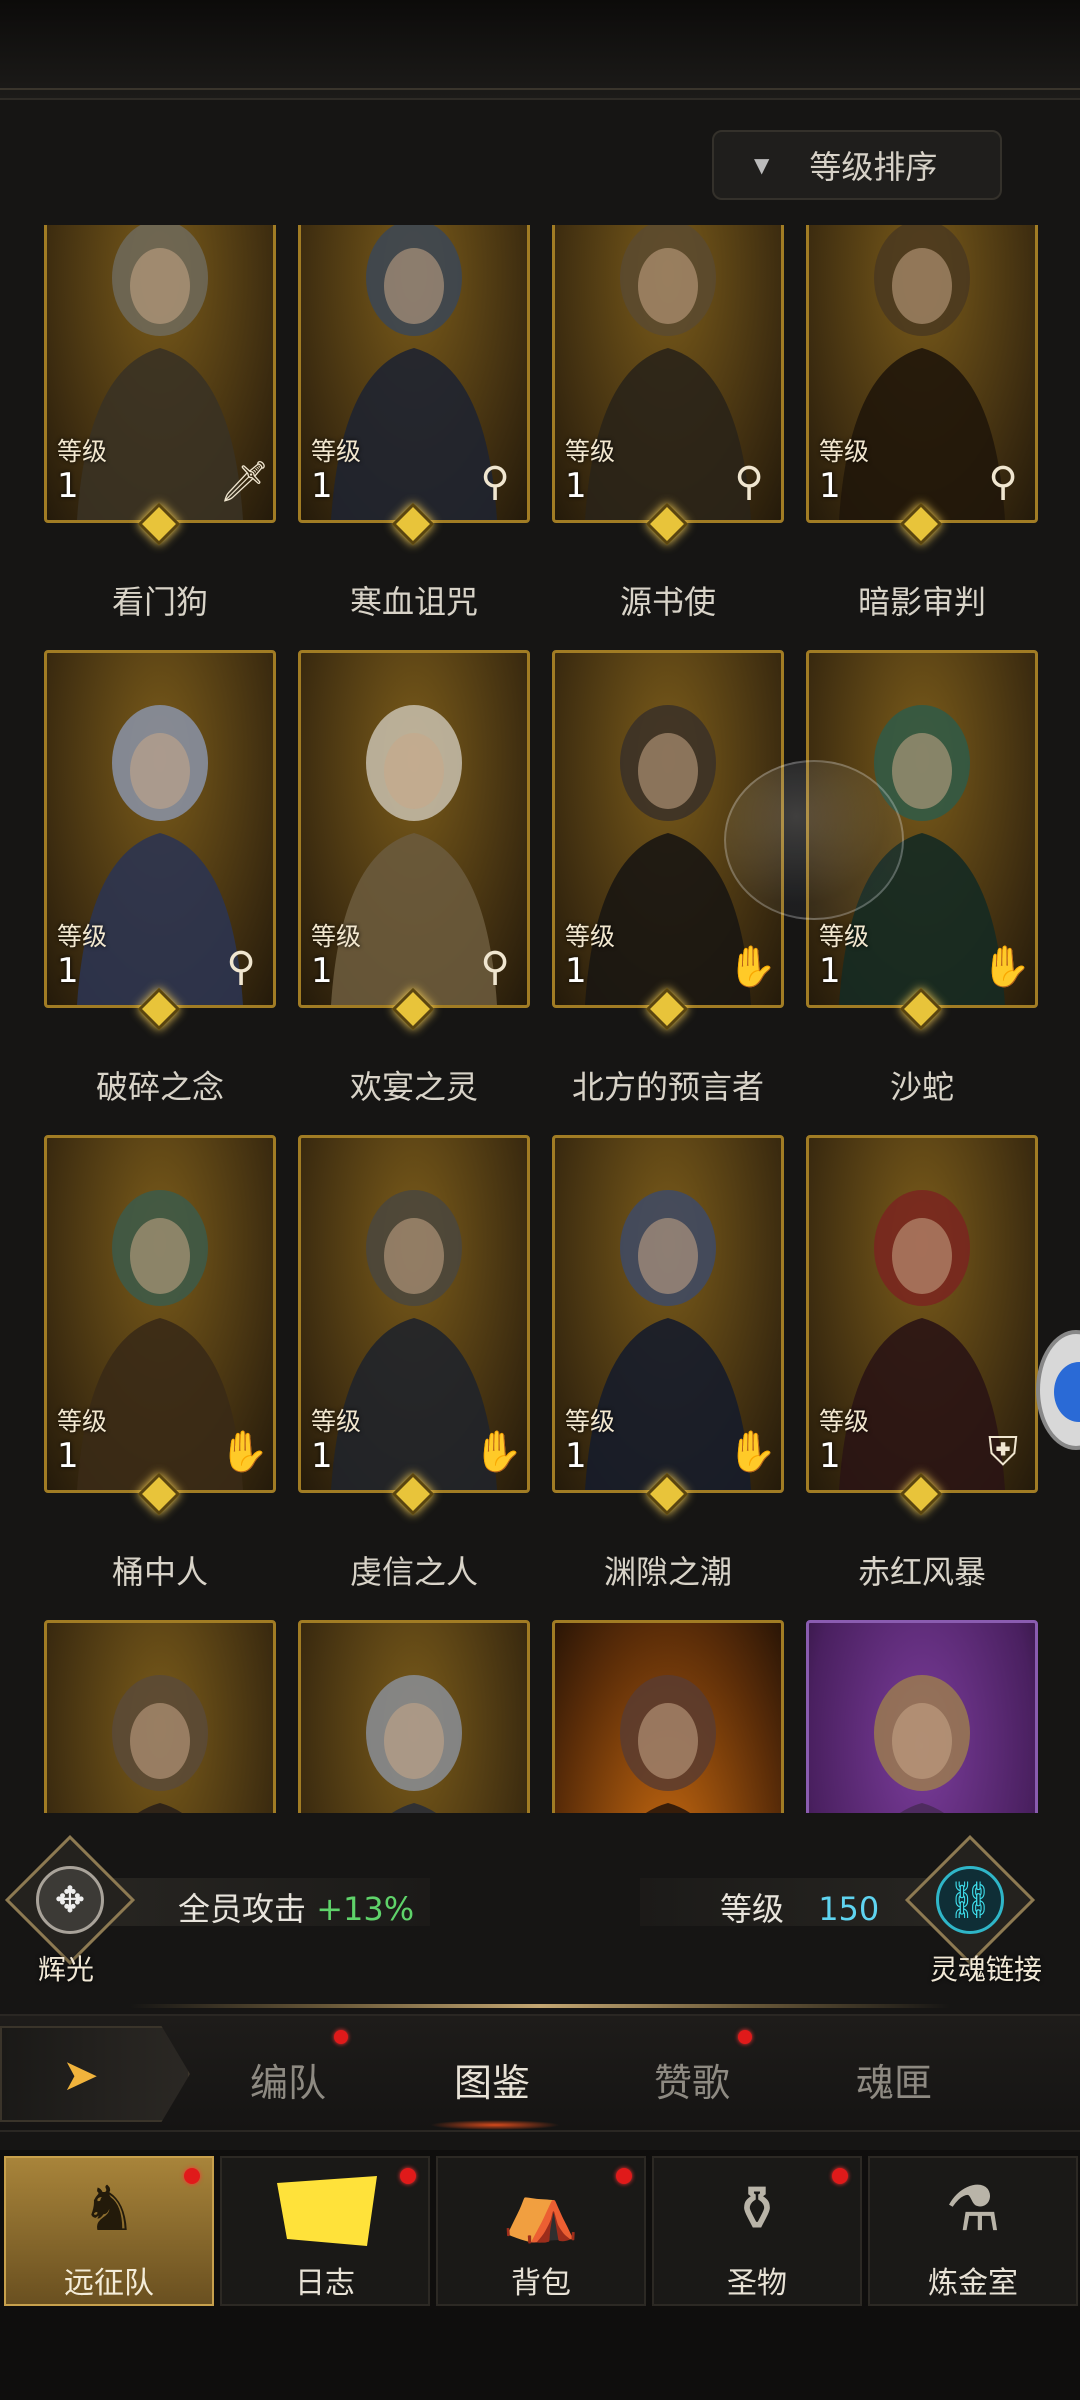 Image resolution: width=1080 pixels, height=2400 pixels. Describe the element at coordinates (814, 840) in the screenshot. I see `floating-bubble` at that location.